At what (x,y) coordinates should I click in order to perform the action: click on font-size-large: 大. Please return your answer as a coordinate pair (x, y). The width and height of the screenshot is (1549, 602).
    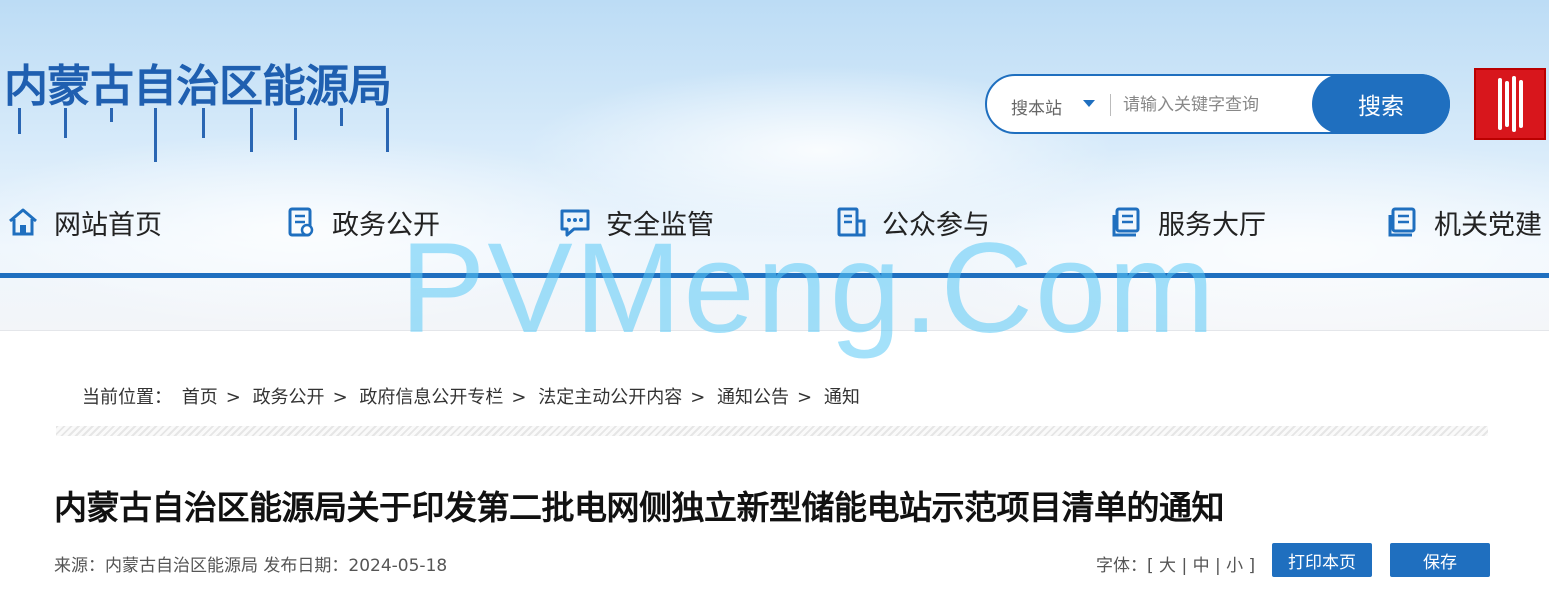
    Looking at the image, I should click on (1167, 566).